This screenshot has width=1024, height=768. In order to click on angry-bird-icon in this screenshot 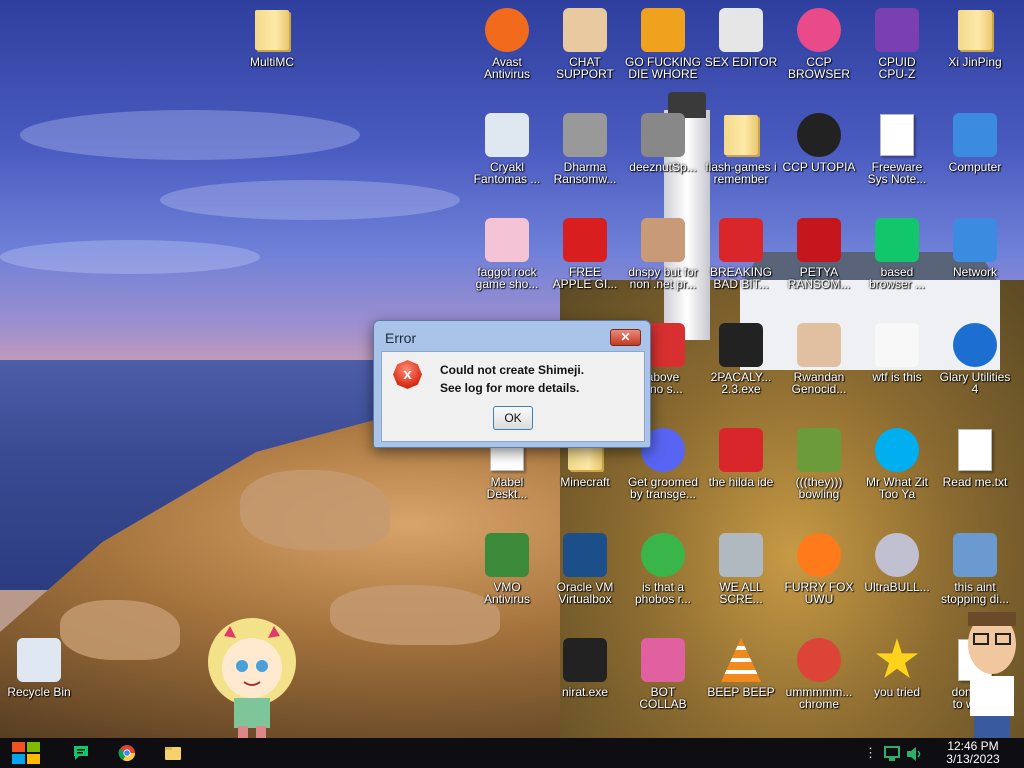, I will do `click(741, 240)`.